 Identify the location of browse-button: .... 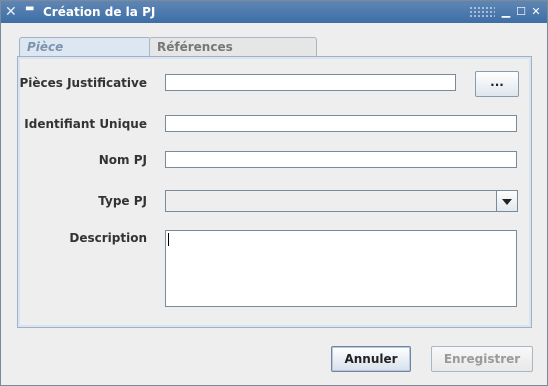
(497, 84).